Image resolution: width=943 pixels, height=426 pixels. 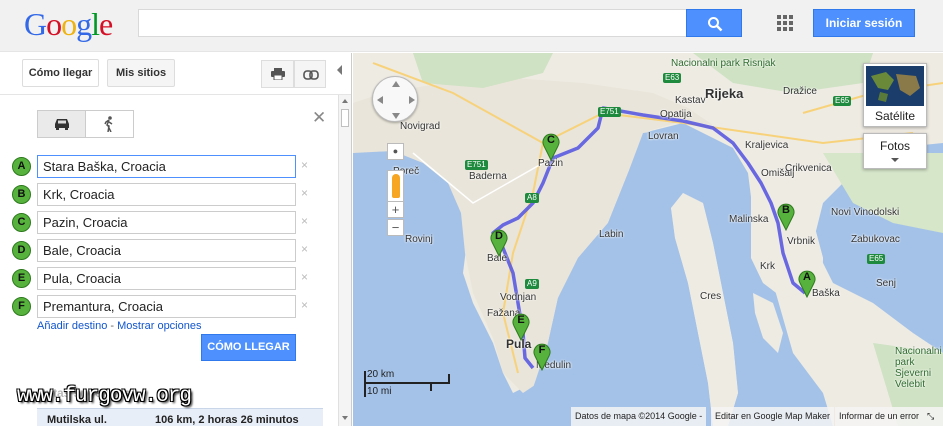 What do you see at coordinates (395, 99) in the screenshot?
I see `pan-control` at bounding box center [395, 99].